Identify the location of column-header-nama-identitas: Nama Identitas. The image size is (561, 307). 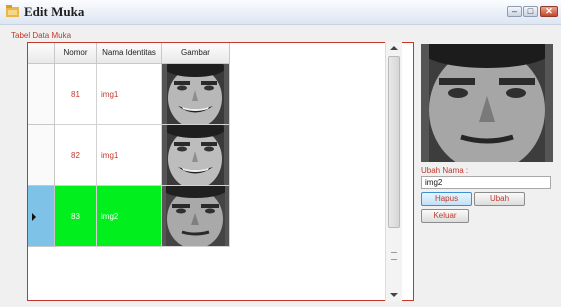
(129, 53).